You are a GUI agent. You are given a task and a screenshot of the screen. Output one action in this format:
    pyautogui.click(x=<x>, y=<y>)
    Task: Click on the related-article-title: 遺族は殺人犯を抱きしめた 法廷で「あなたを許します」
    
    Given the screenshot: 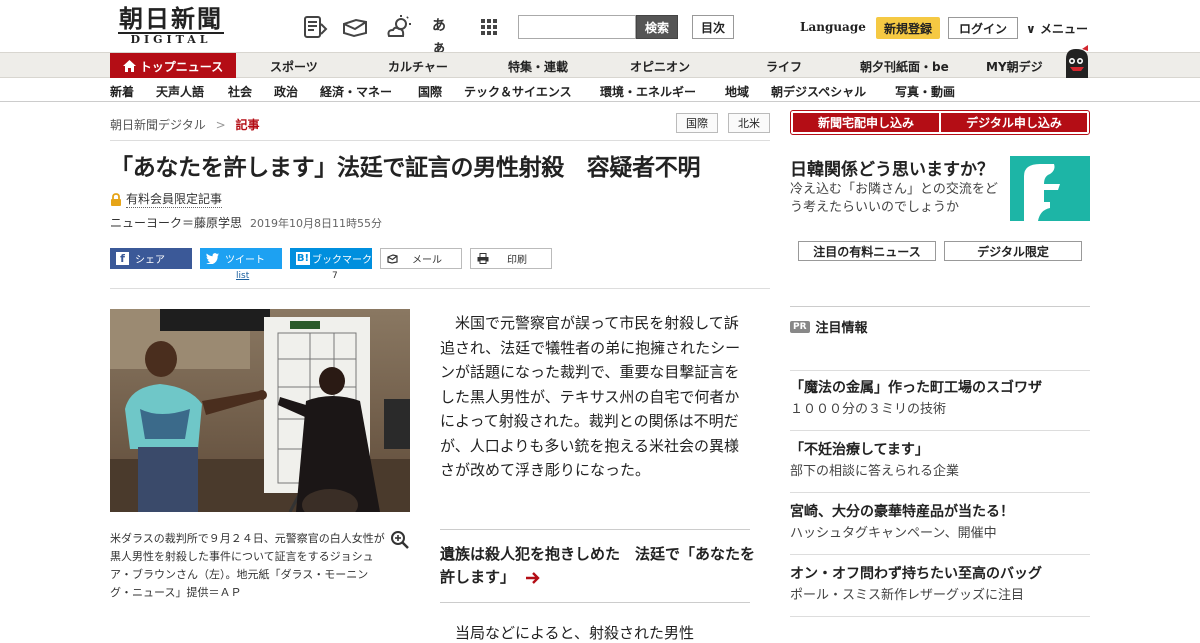 What is the action you would take?
    pyautogui.click(x=598, y=565)
    